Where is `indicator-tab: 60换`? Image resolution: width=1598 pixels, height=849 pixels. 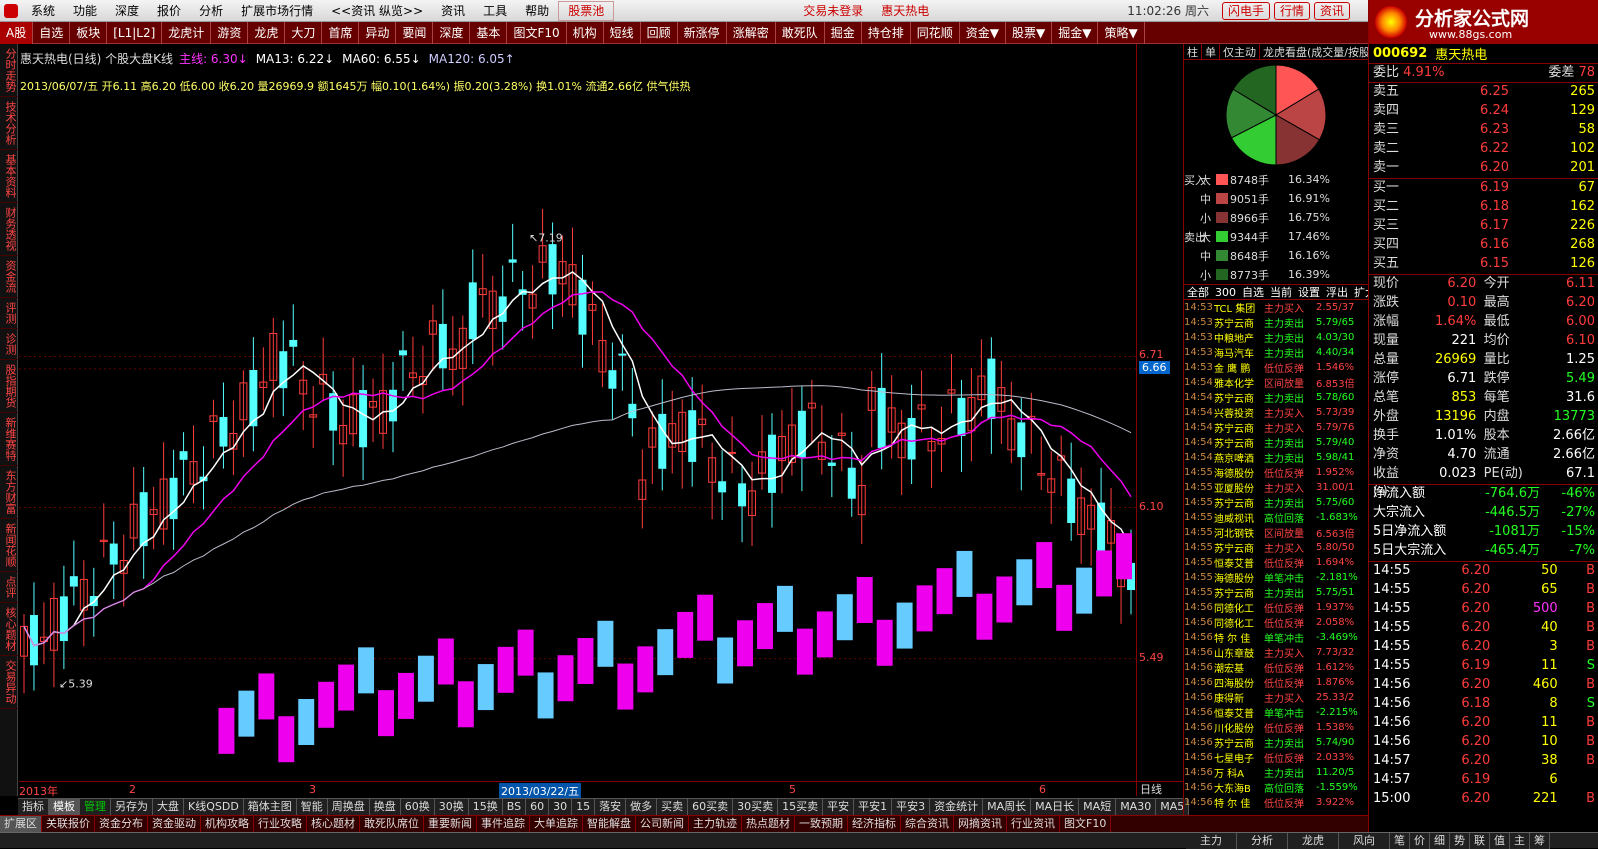
indicator-tab: 60换 is located at coordinates (417, 807).